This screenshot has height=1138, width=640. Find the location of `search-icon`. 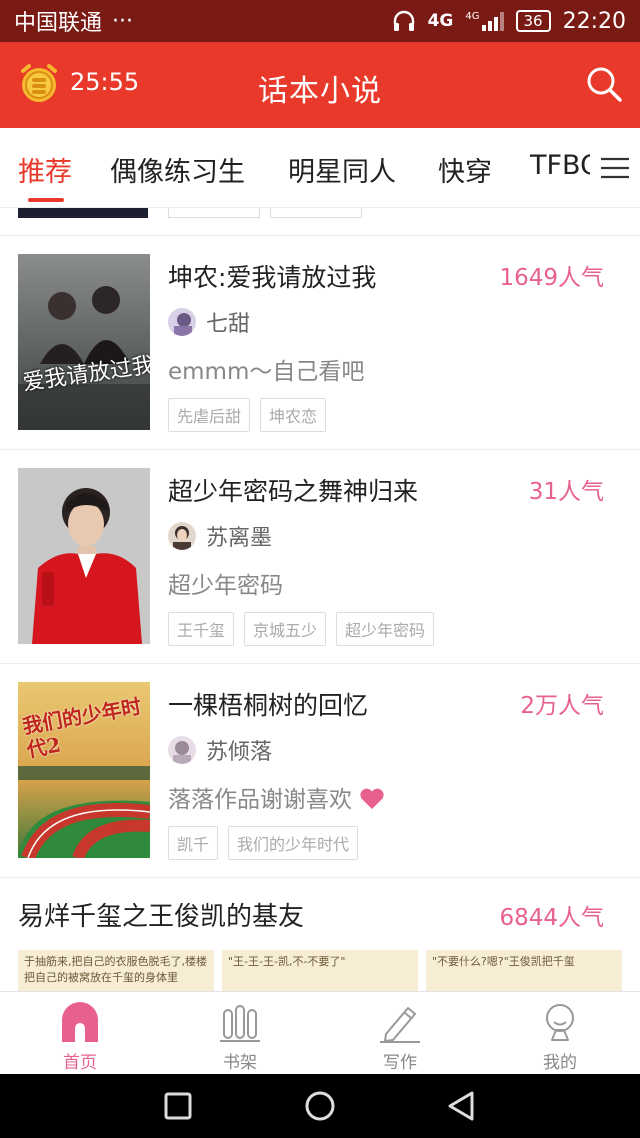

search-icon is located at coordinates (604, 84).